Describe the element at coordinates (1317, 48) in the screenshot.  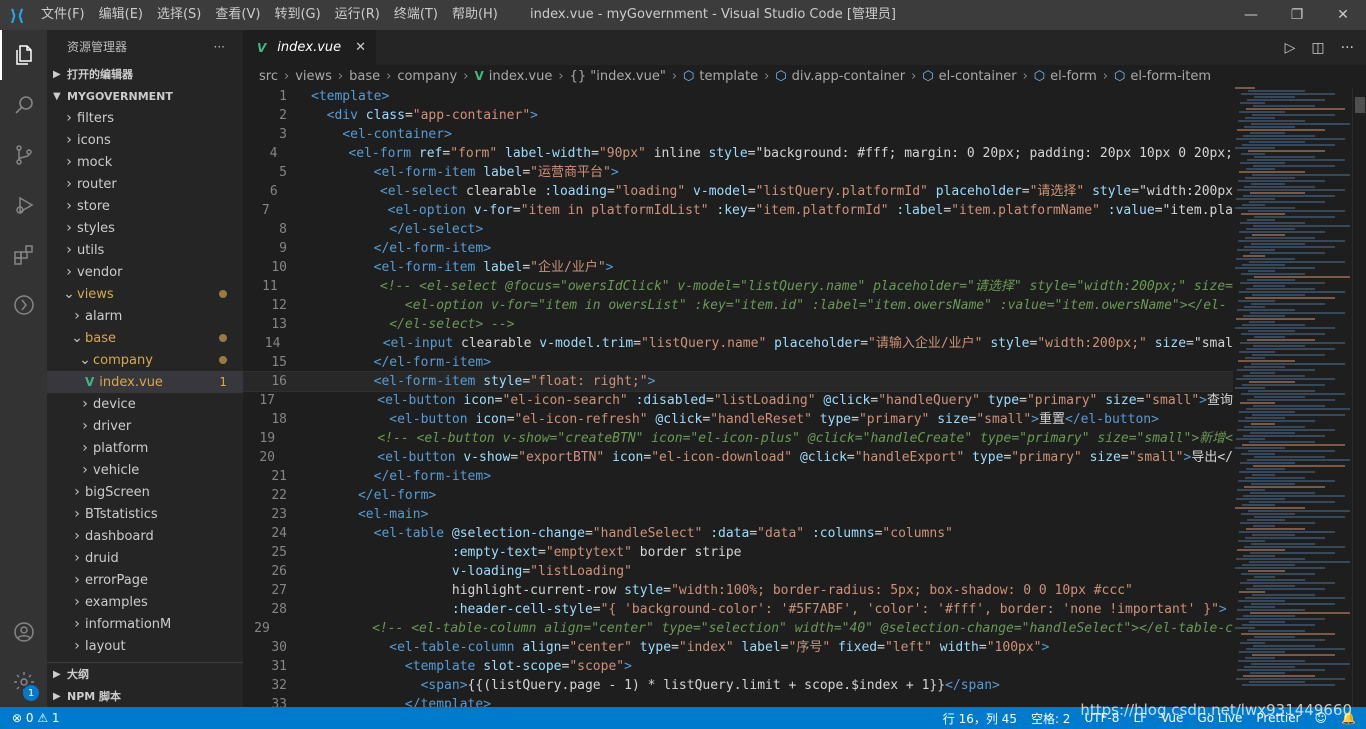
I see `split-editor-icon: ◫` at that location.